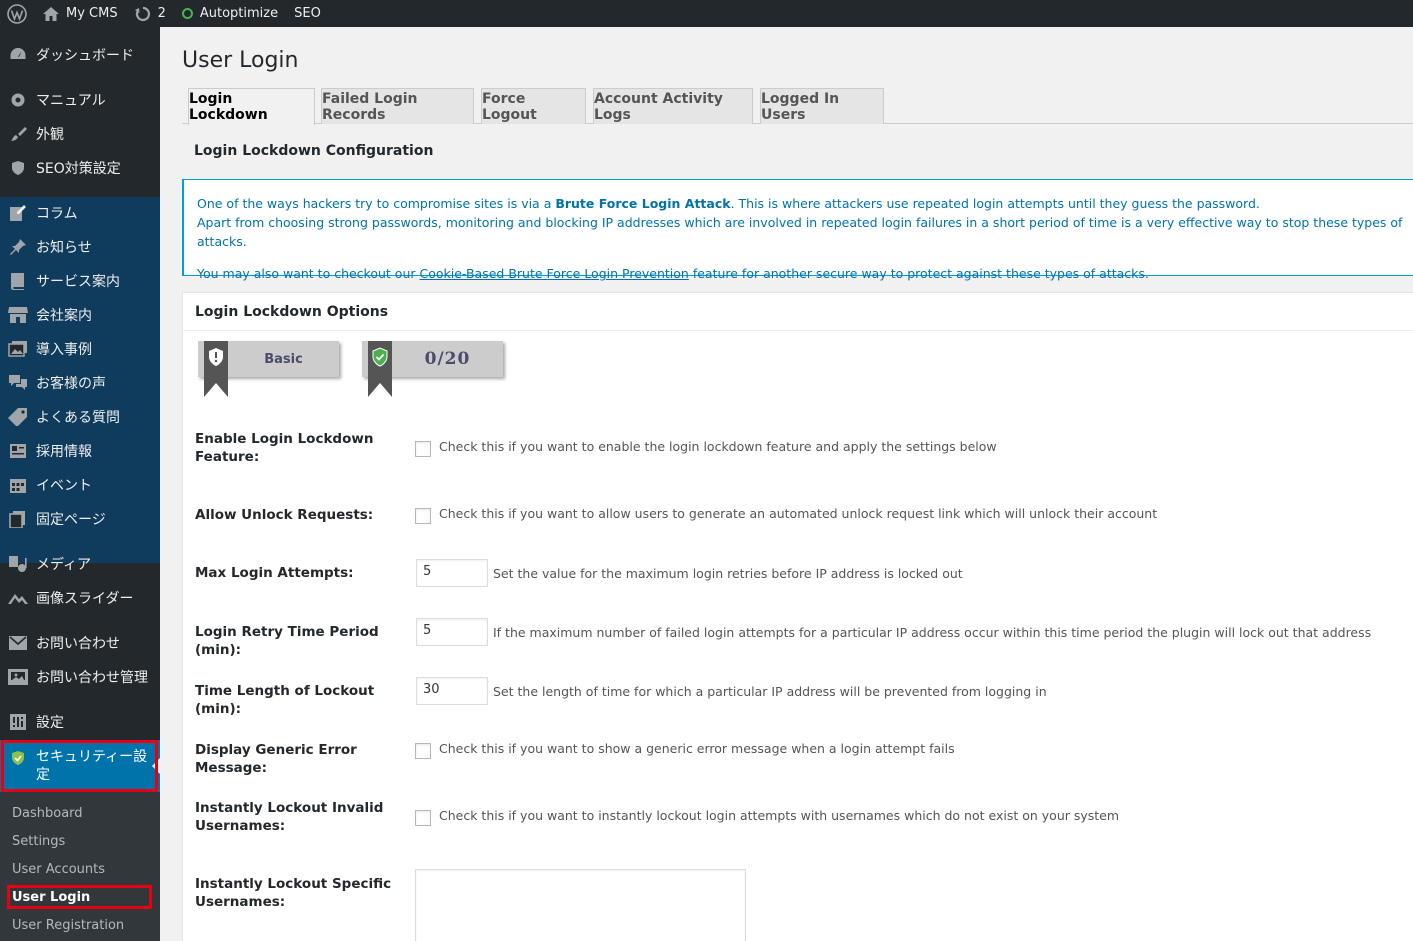 This screenshot has height=941, width=1413. I want to click on sidebar-item-label: よくある質問, so click(78, 418).